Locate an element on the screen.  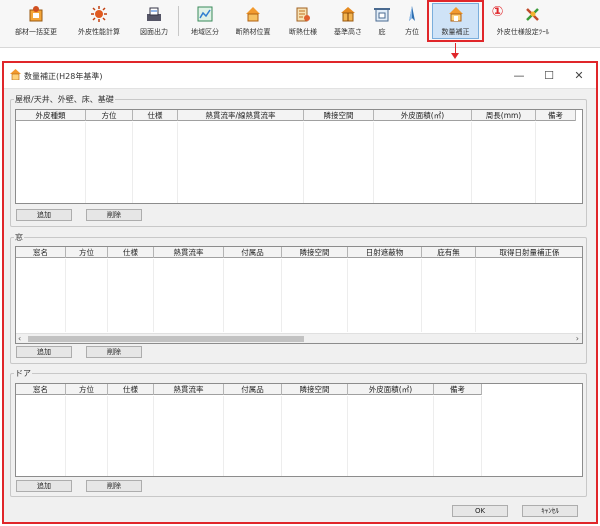
toolbar-label: 断熱仕様 is located at coordinates (303, 32).